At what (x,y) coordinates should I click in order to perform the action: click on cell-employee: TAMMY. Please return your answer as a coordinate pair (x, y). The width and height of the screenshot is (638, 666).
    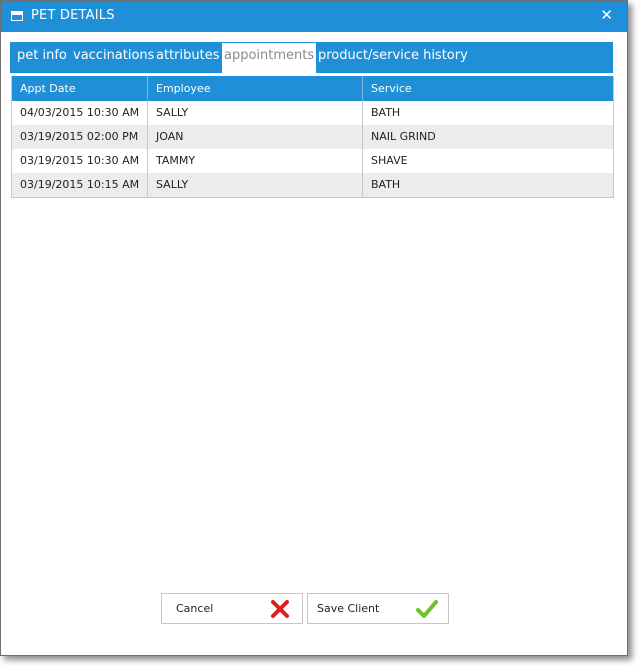
    Looking at the image, I should click on (255, 161).